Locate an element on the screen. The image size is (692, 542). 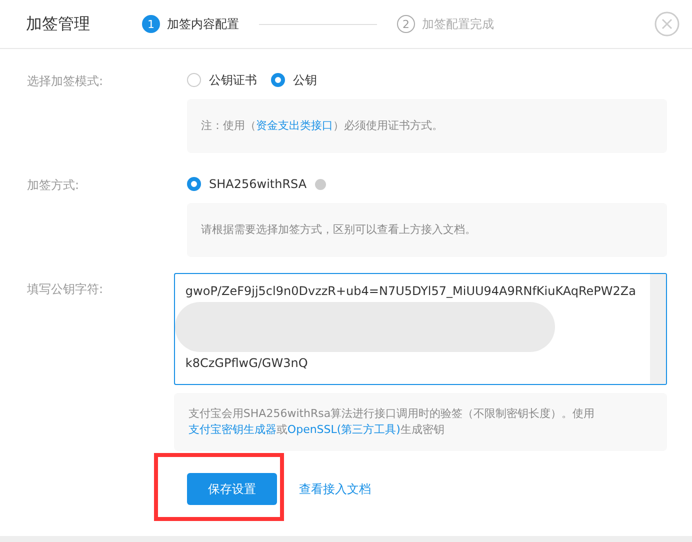
hint-text: ）必须使用证书方式。 is located at coordinates (388, 125).